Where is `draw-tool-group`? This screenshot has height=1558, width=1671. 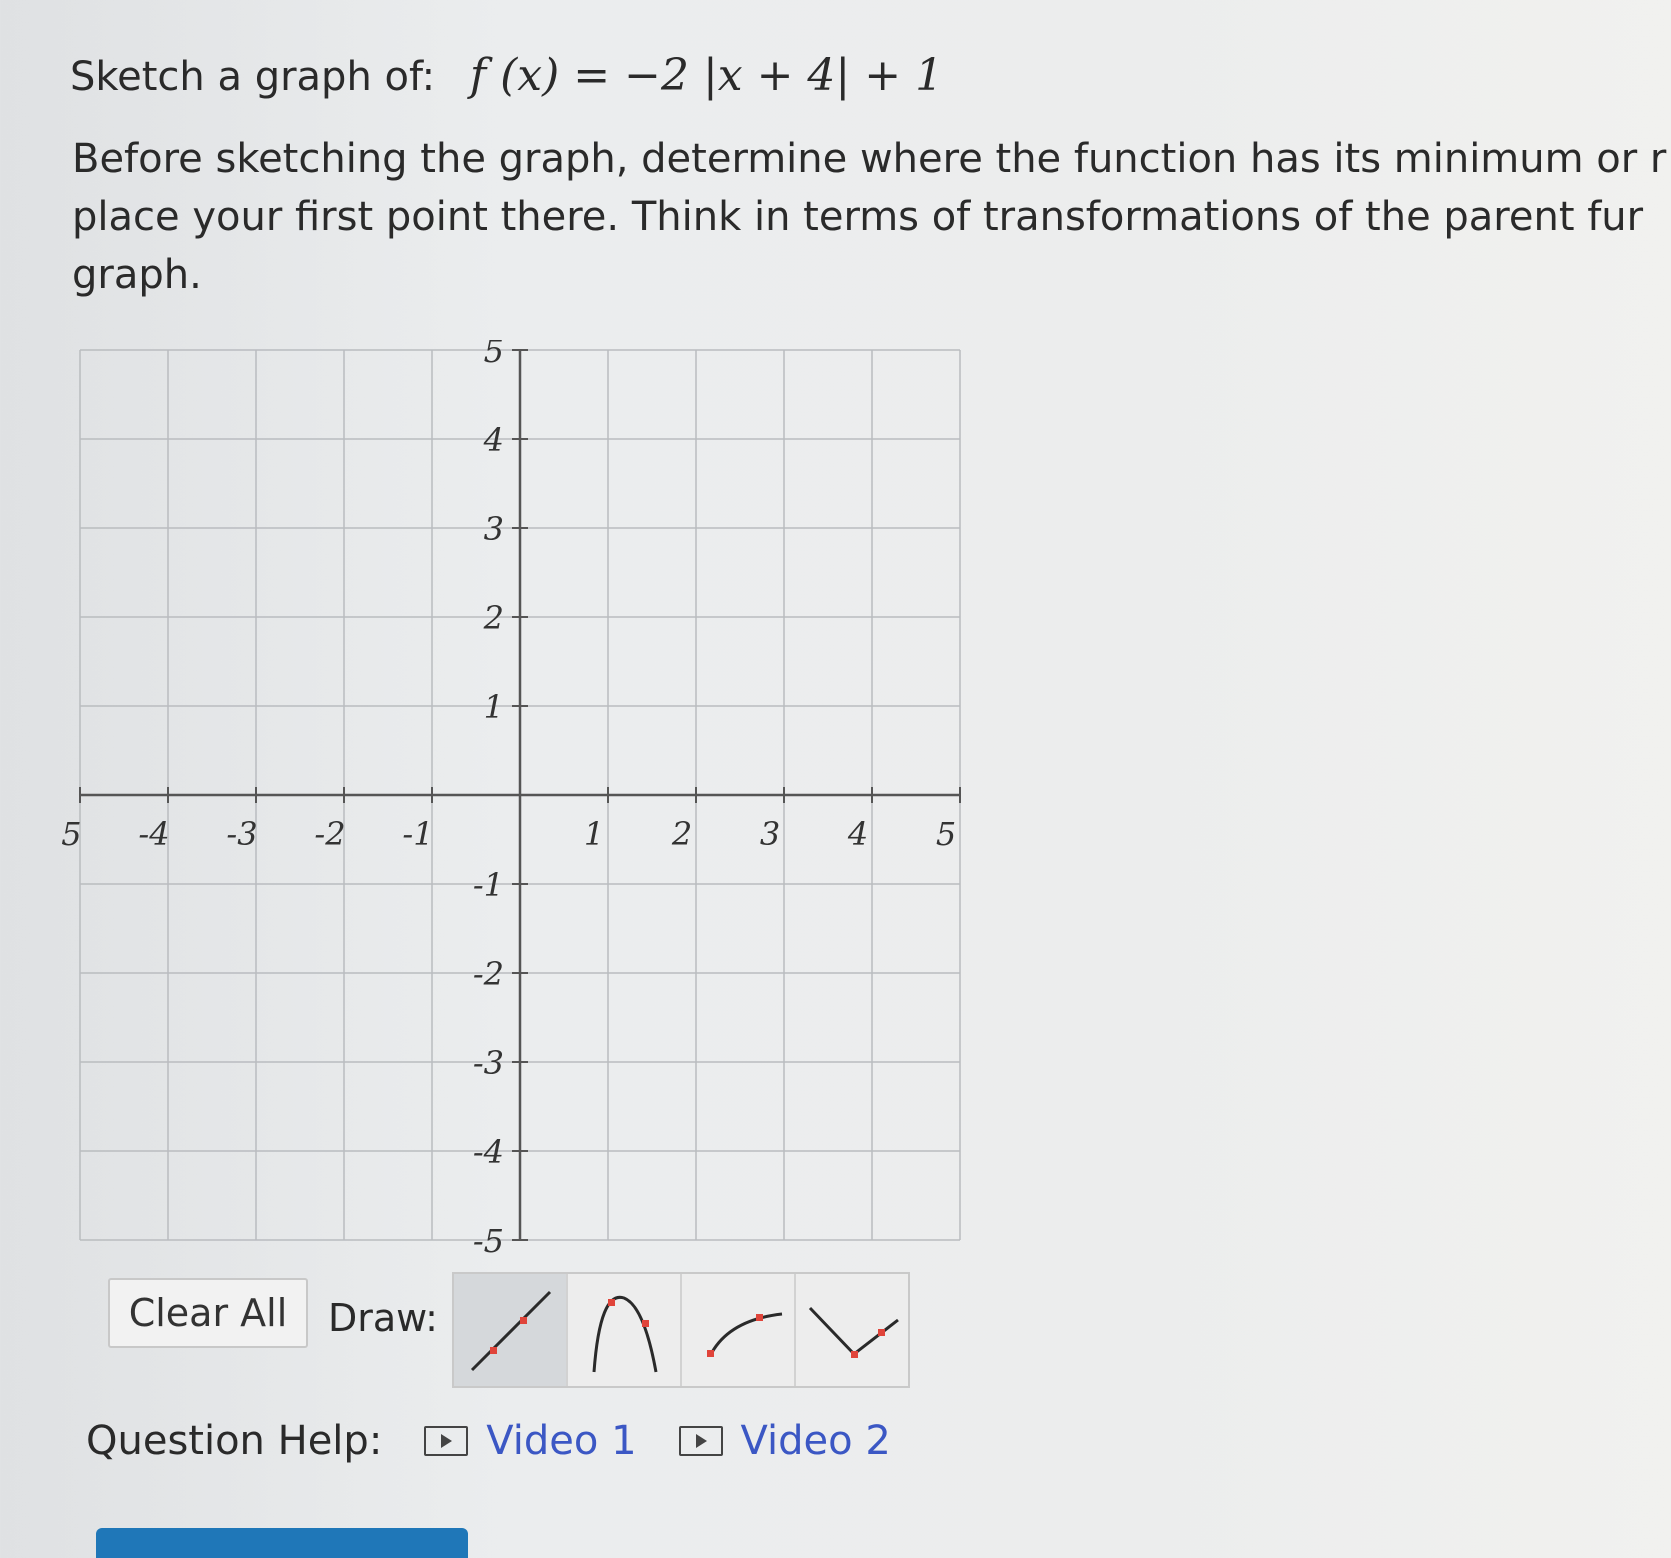 draw-tool-group is located at coordinates (681, 1330).